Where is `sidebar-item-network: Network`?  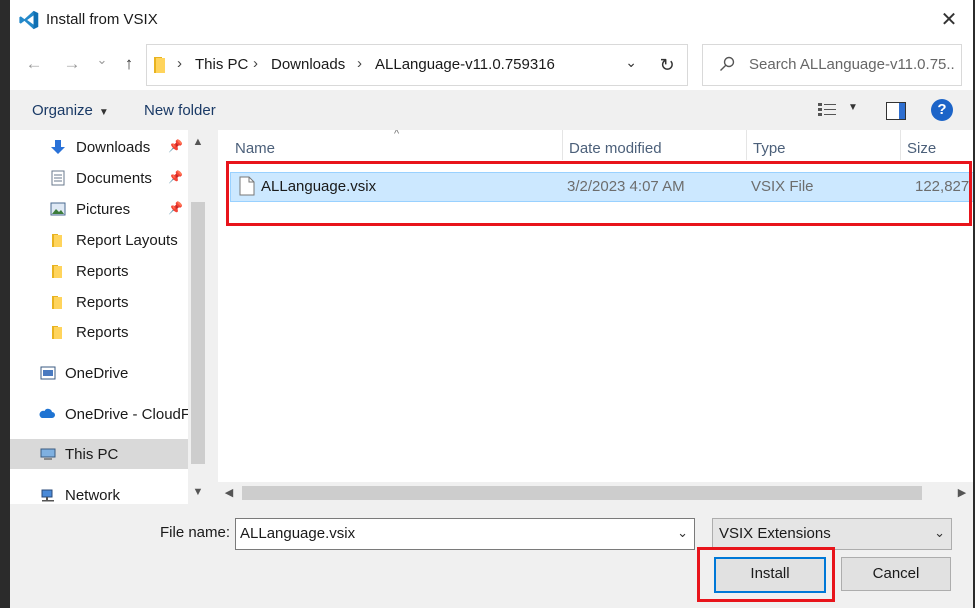 sidebar-item-network: Network is located at coordinates (99, 492).